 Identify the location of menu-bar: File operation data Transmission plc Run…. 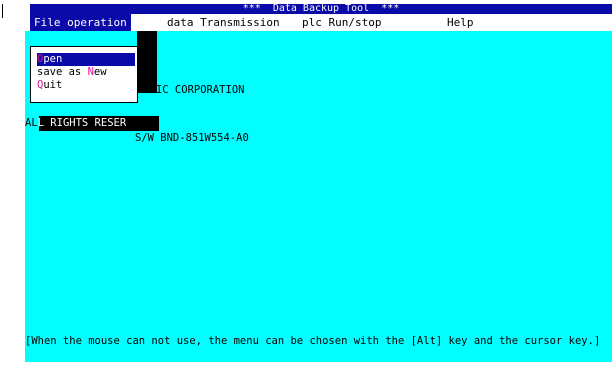
(321, 22).